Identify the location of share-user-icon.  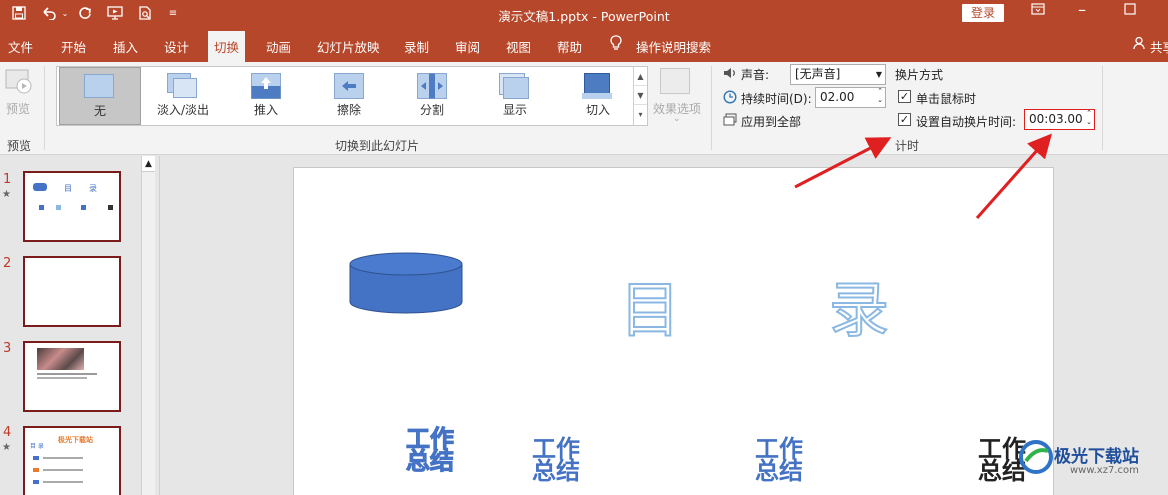
(1140, 44).